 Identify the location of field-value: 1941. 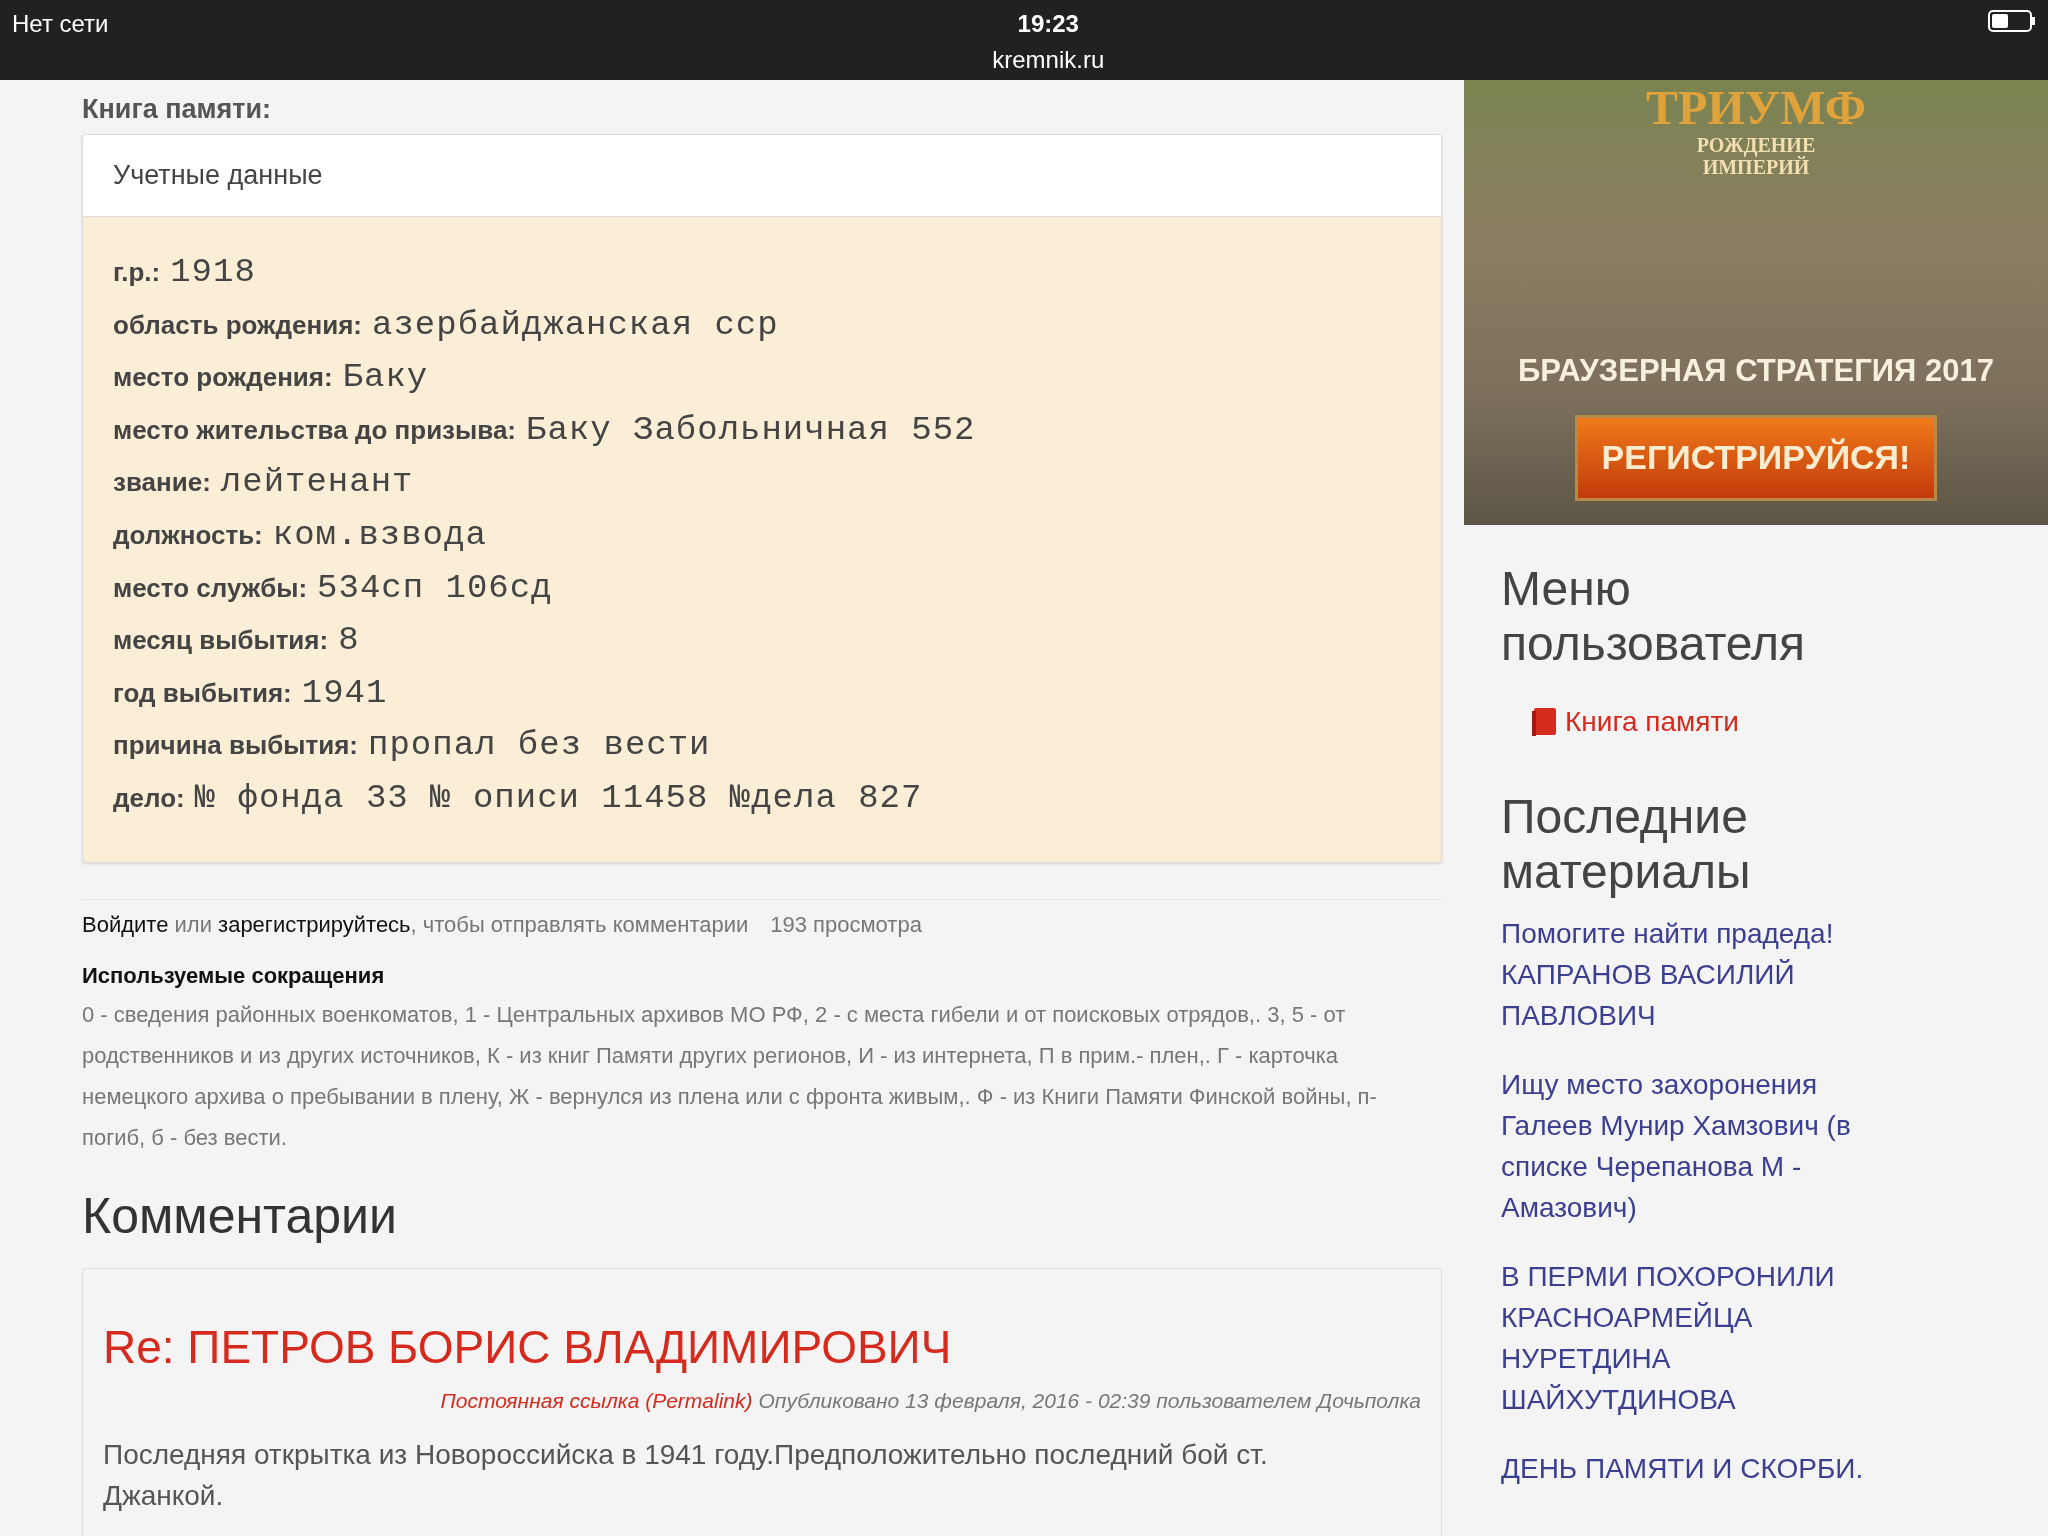
(344, 693).